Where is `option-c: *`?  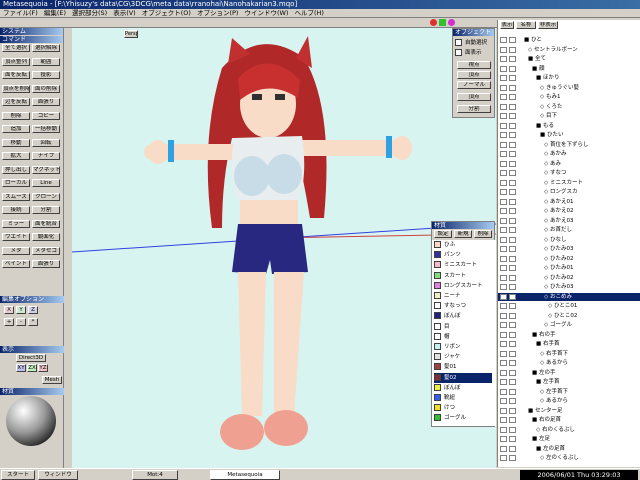
option-c: * is located at coordinates (33, 322).